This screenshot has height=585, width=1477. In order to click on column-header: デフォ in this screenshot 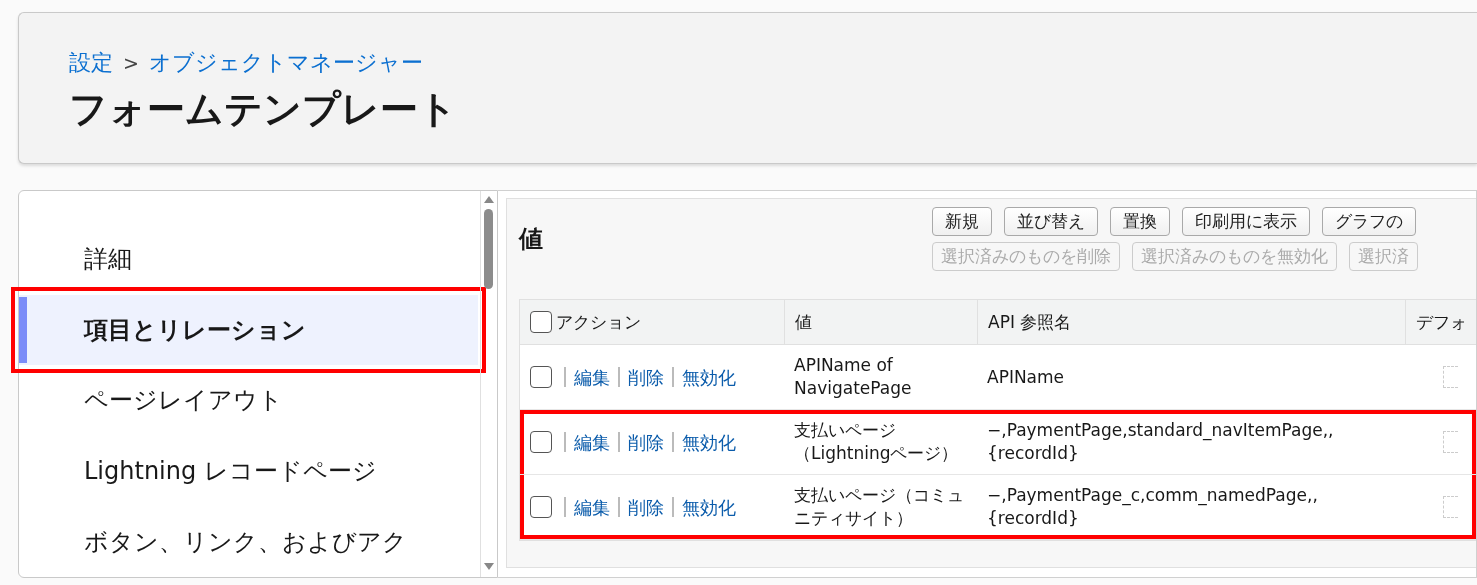, I will do `click(1441, 322)`.